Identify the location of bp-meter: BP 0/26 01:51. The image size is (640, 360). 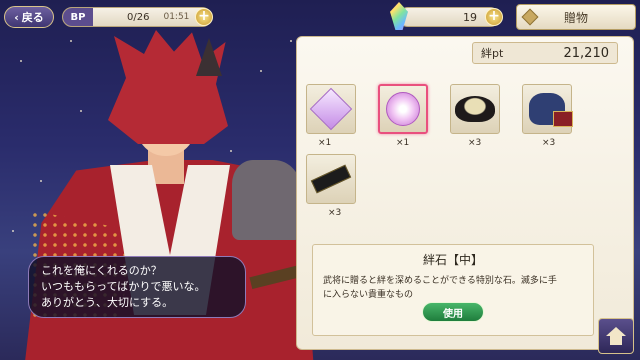
(137, 17).